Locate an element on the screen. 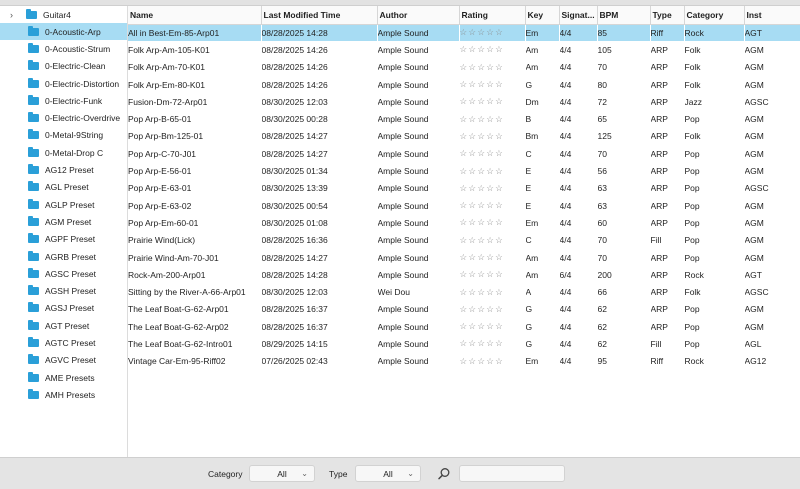  tree-item-label: 0-Electric-Overdrive is located at coordinates (83, 118).